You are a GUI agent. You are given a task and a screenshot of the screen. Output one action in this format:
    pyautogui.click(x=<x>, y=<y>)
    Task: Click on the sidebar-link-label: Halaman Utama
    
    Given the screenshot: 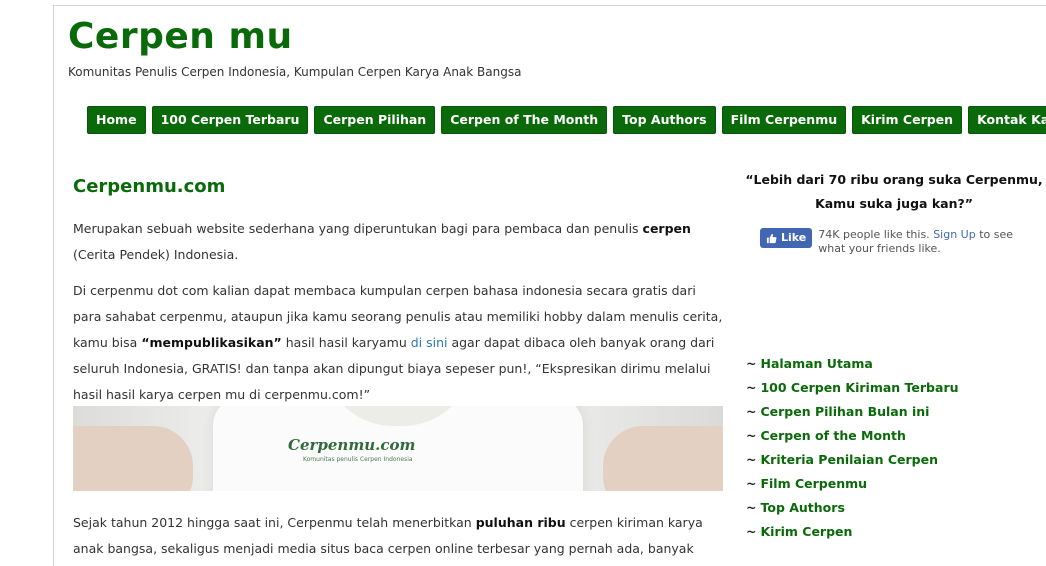 What is the action you would take?
    pyautogui.click(x=816, y=363)
    